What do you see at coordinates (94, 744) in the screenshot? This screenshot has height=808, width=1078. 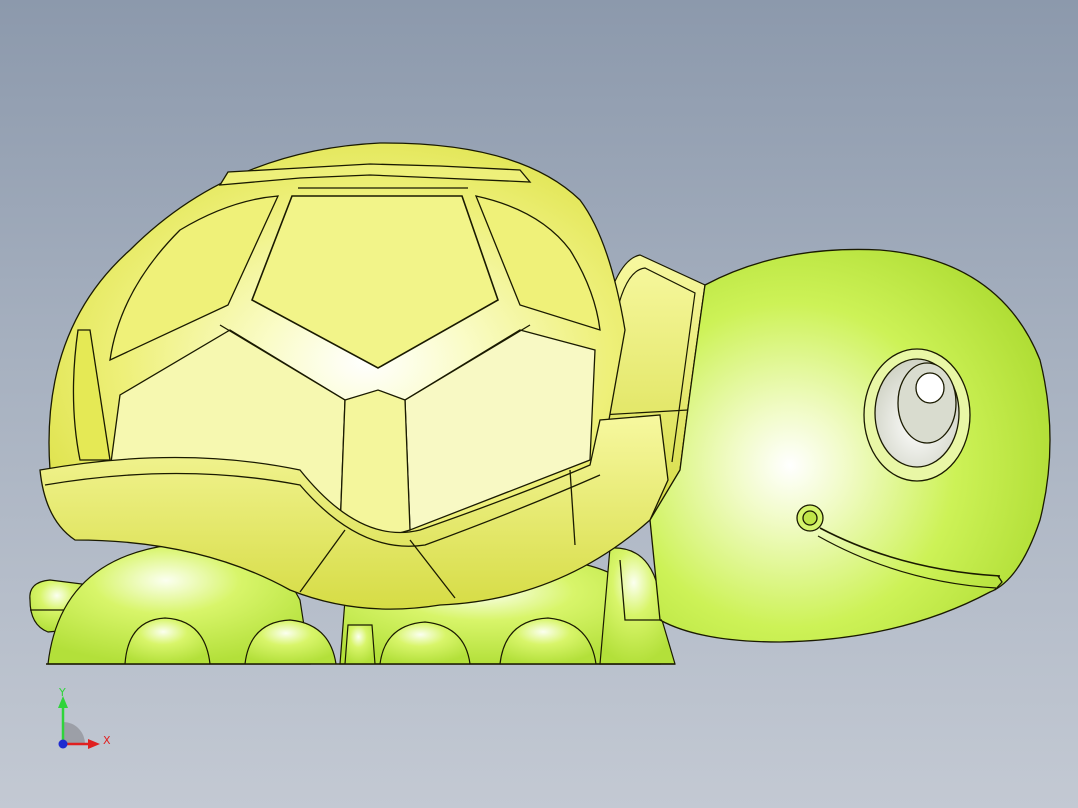 I see `x-axis-arrowhead` at bounding box center [94, 744].